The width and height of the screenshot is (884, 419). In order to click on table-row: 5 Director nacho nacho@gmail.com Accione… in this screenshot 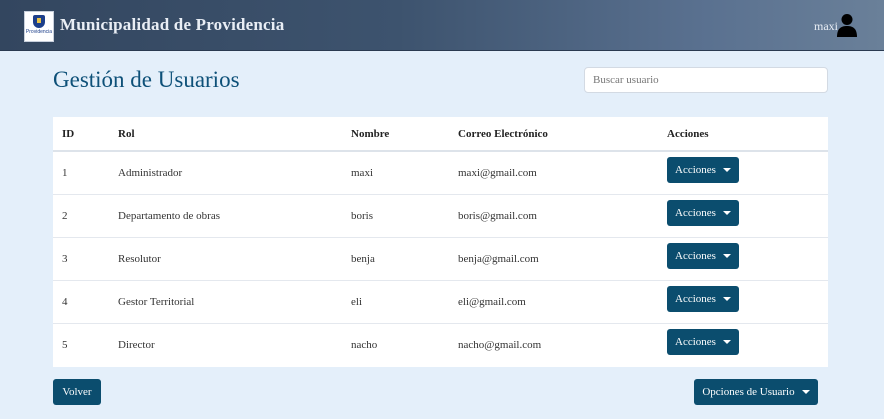, I will do `click(440, 344)`.